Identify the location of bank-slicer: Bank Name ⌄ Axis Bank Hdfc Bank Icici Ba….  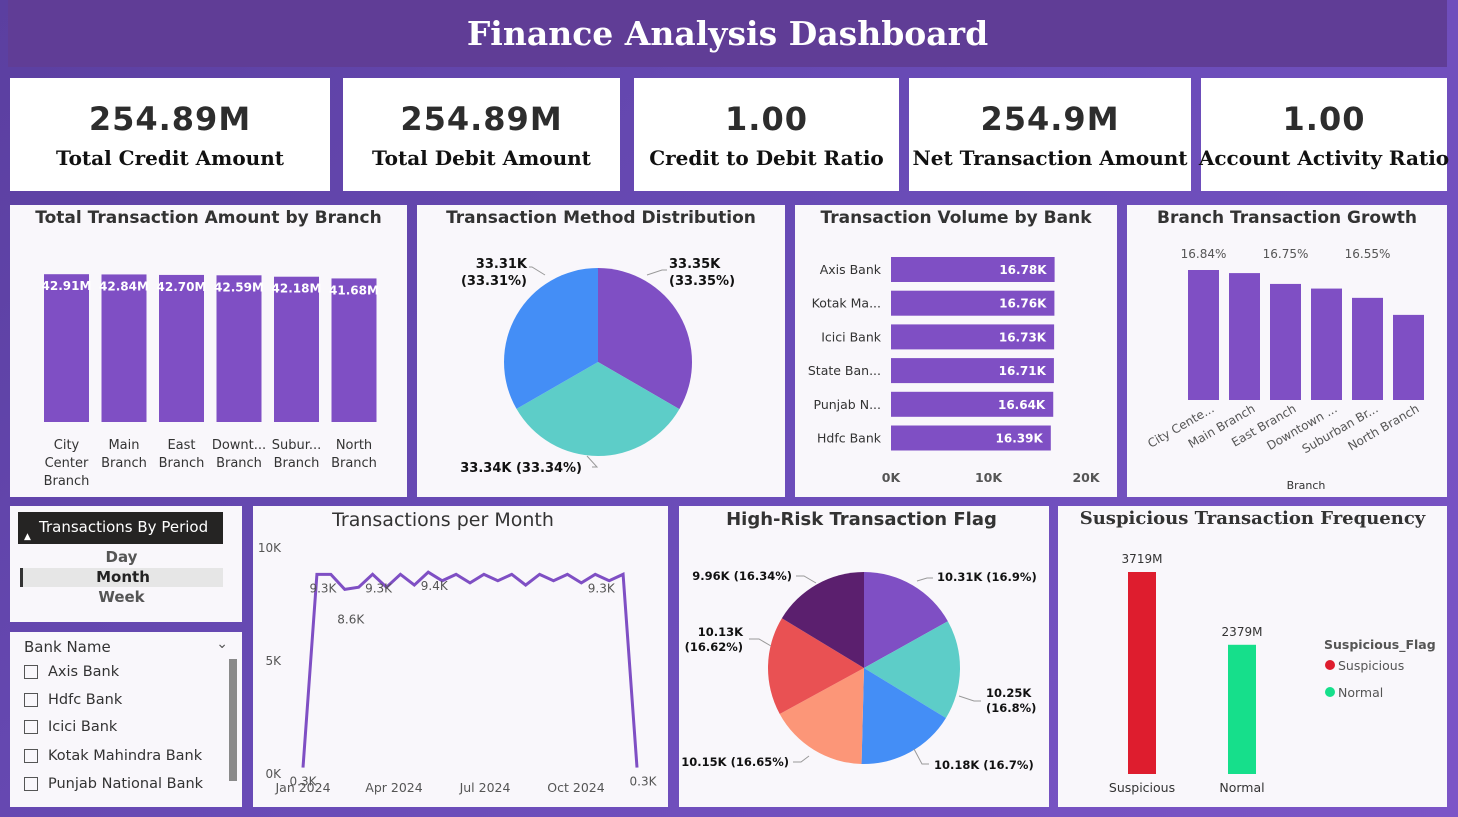
(126, 719).